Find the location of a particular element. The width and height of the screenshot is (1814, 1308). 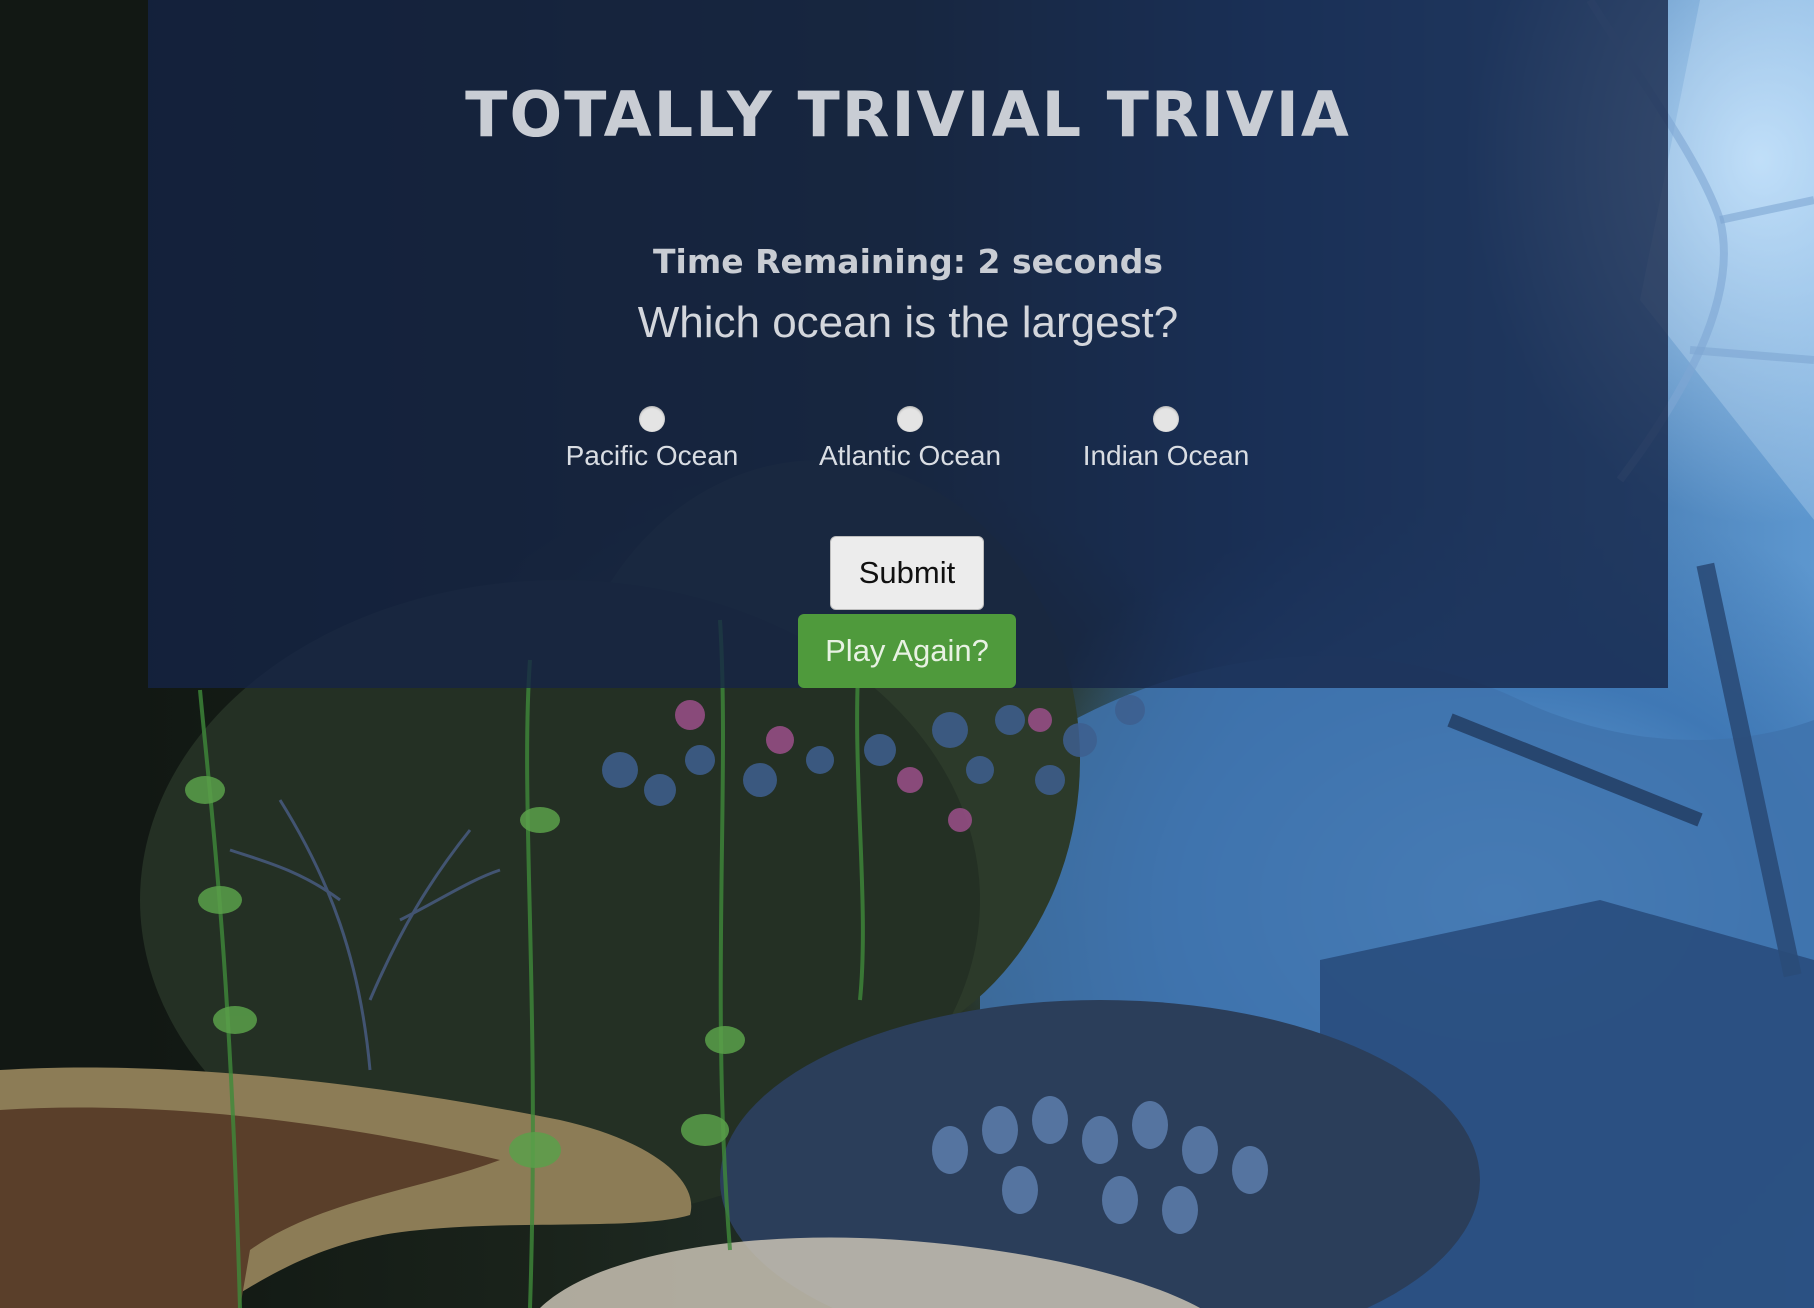

answer-option-indian: Indian Ocean is located at coordinates (1166, 436).